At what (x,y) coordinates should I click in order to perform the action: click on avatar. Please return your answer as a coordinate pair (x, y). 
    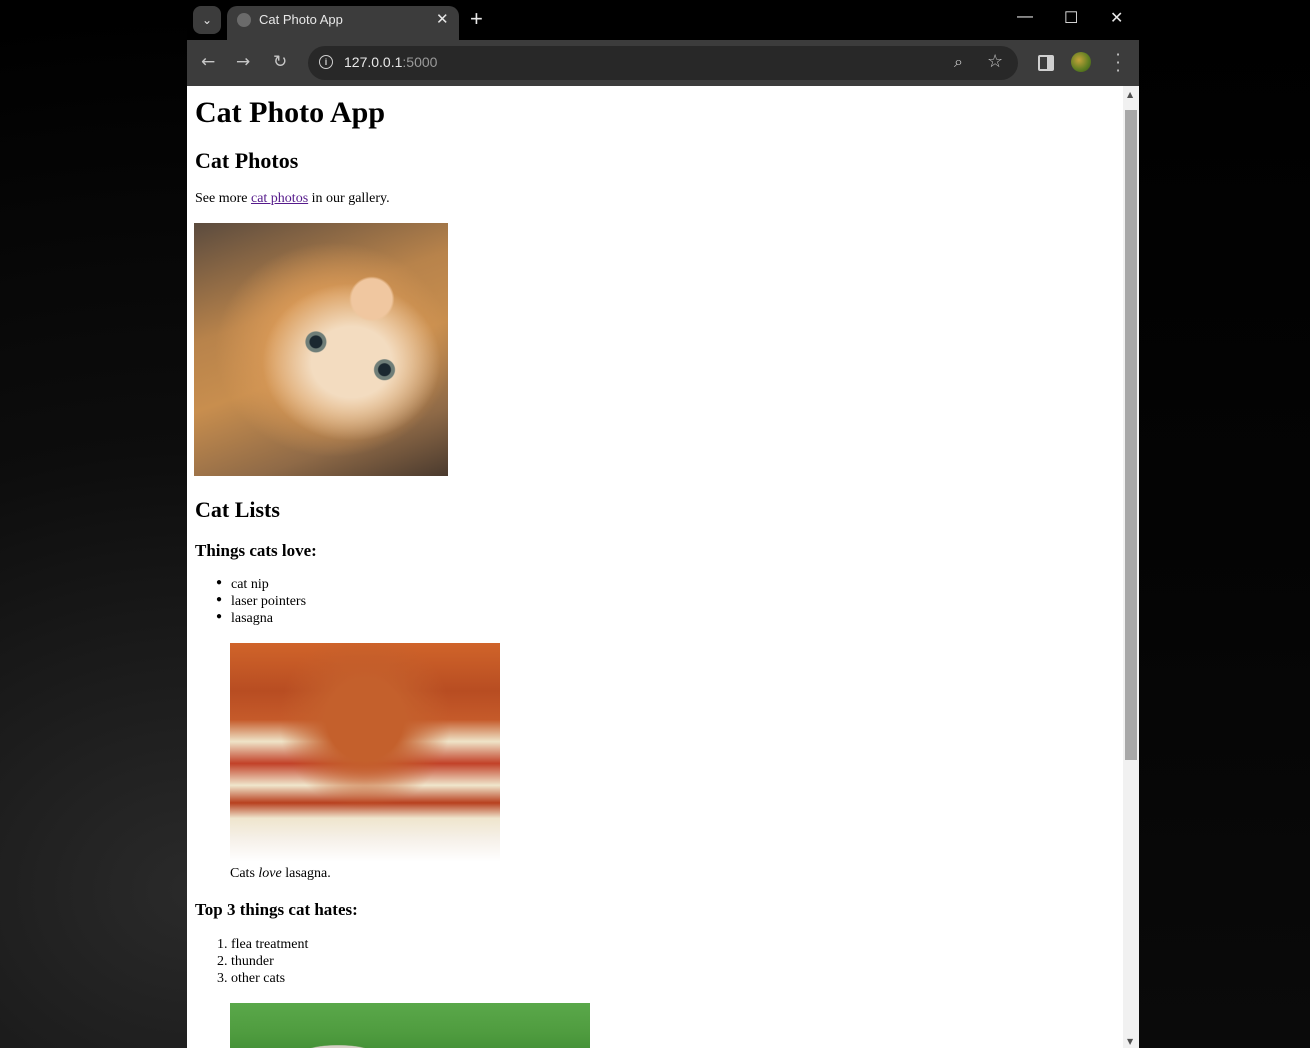
    Looking at the image, I should click on (1081, 62).